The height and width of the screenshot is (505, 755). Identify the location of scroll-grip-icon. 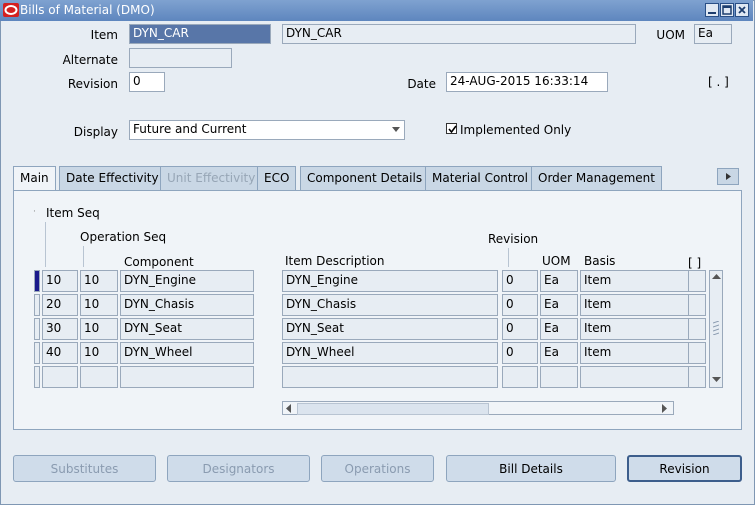
(716, 328).